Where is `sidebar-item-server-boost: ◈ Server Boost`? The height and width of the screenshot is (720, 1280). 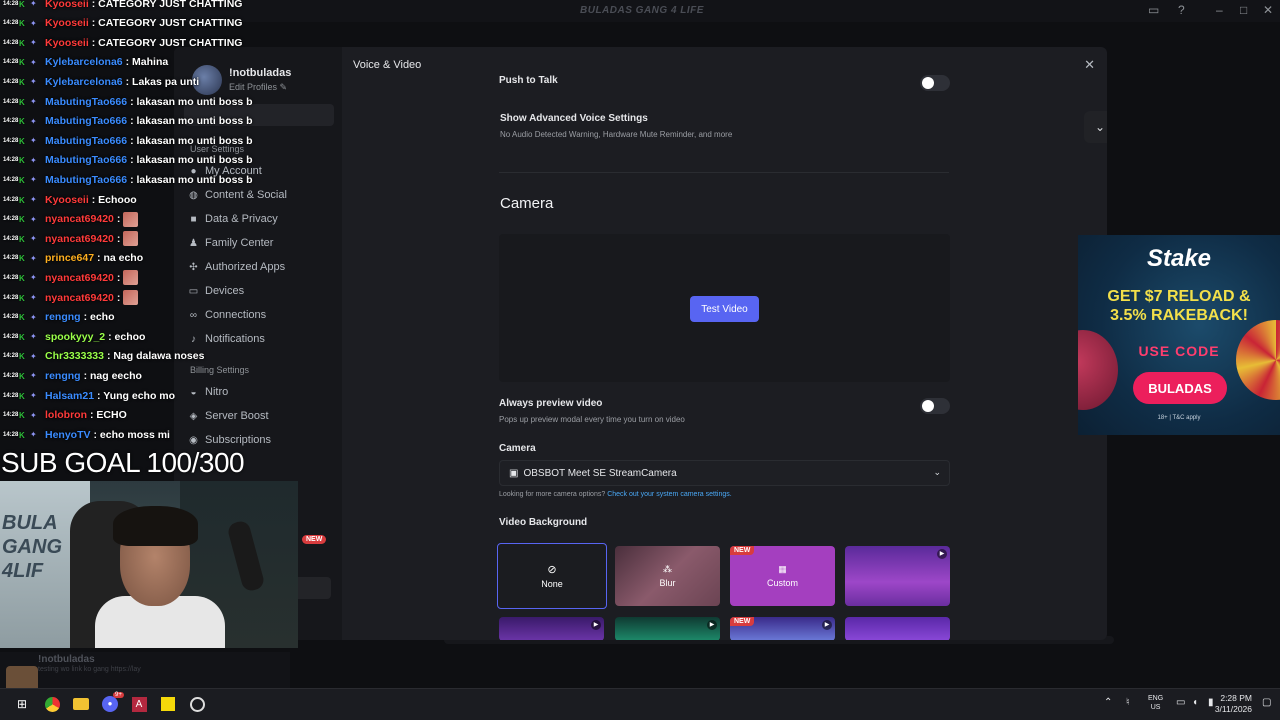
sidebar-item-server-boost: ◈ Server Boost is located at coordinates (263, 416).